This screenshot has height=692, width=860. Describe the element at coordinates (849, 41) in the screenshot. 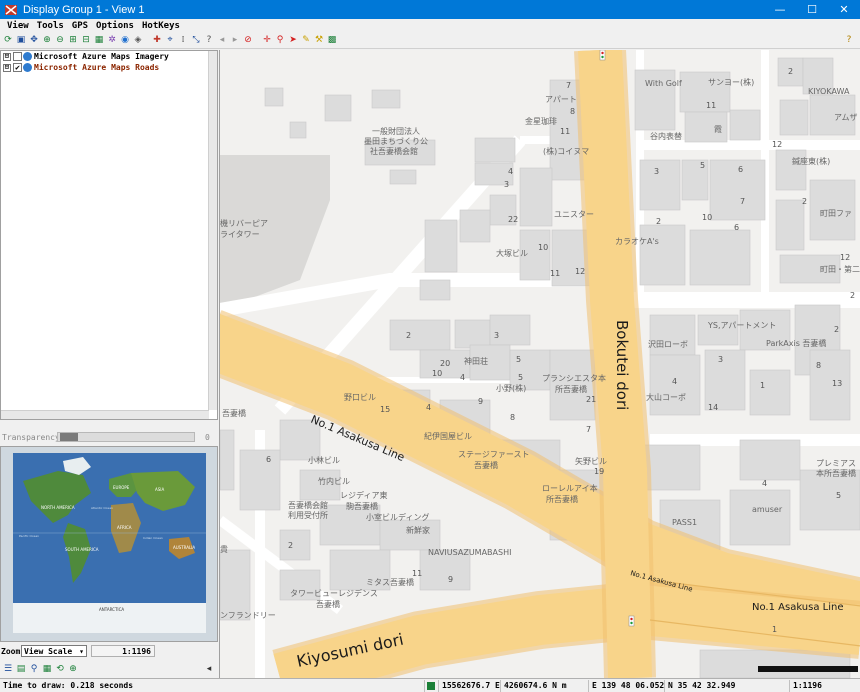

I see `help-icon: ?` at that location.